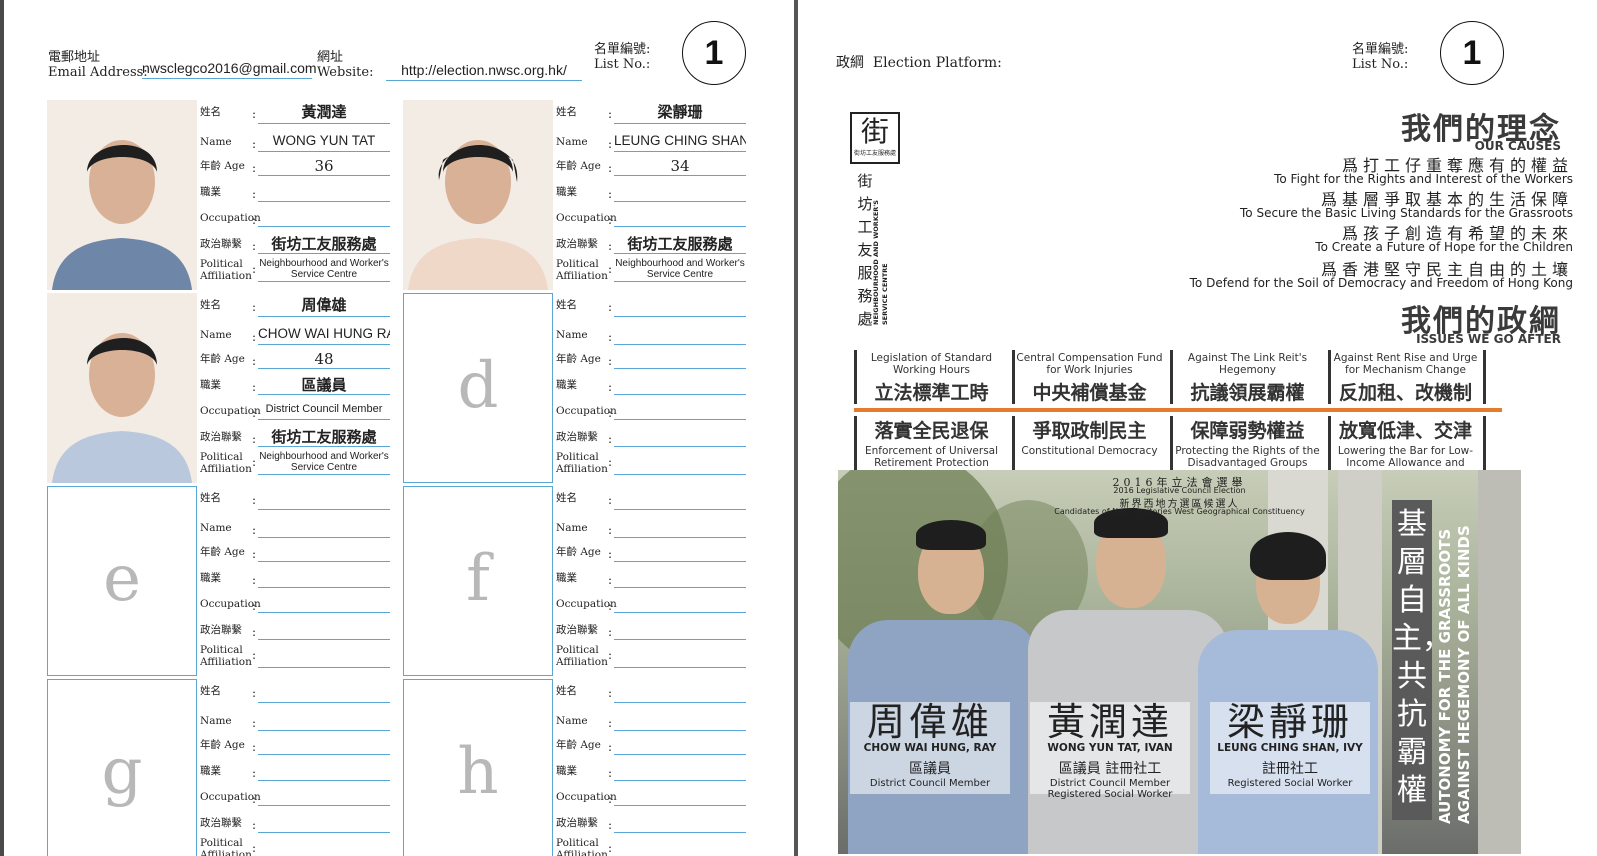  What do you see at coordinates (1110, 783) in the screenshot?
I see `poster-person-2-role-en: District Council Member` at bounding box center [1110, 783].